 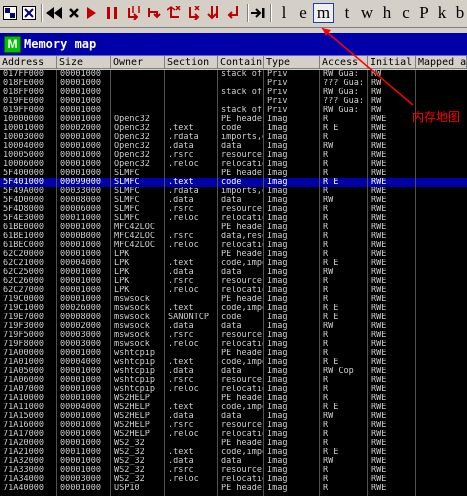 What do you see at coordinates (367, 66) in the screenshot?
I see `annotation-arrow` at bounding box center [367, 66].